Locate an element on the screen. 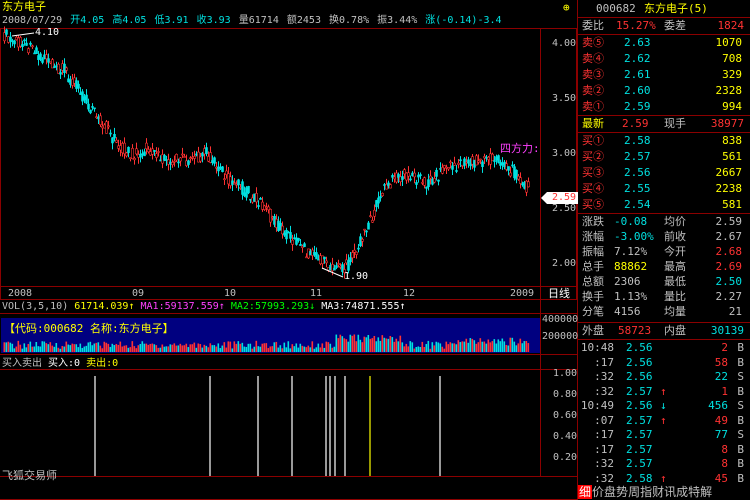  tab-item: 特 is located at coordinates (694, 492).